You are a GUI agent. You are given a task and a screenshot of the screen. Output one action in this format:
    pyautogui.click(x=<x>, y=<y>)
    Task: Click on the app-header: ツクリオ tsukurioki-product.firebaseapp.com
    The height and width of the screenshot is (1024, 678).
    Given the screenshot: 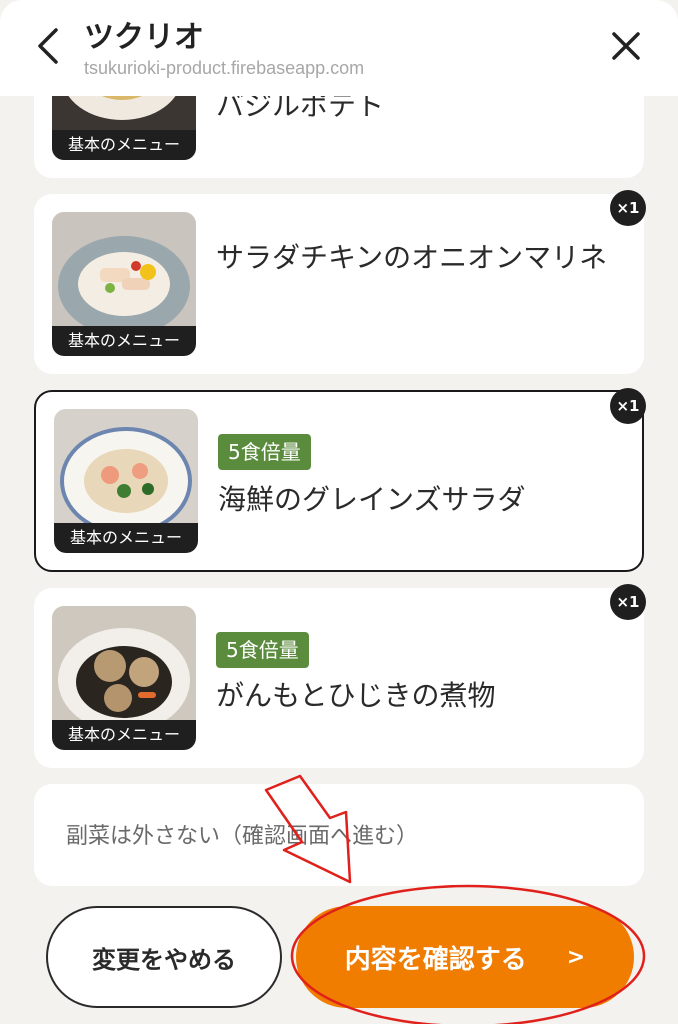 What is the action you would take?
    pyautogui.click(x=339, y=48)
    